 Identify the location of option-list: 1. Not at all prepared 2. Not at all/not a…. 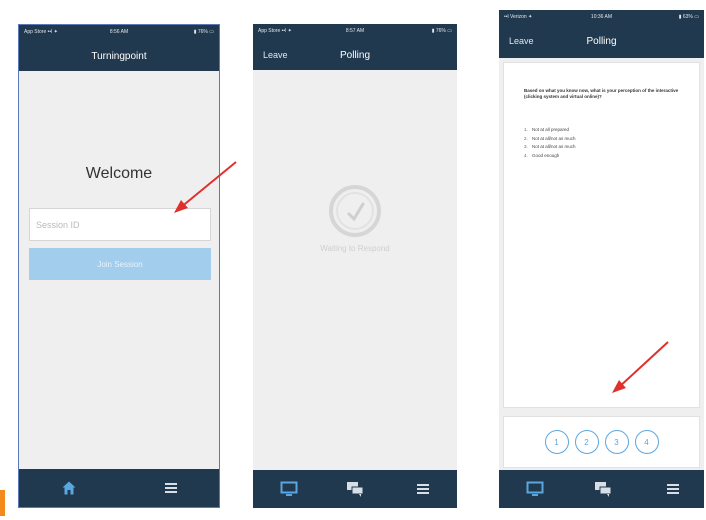
(604, 143).